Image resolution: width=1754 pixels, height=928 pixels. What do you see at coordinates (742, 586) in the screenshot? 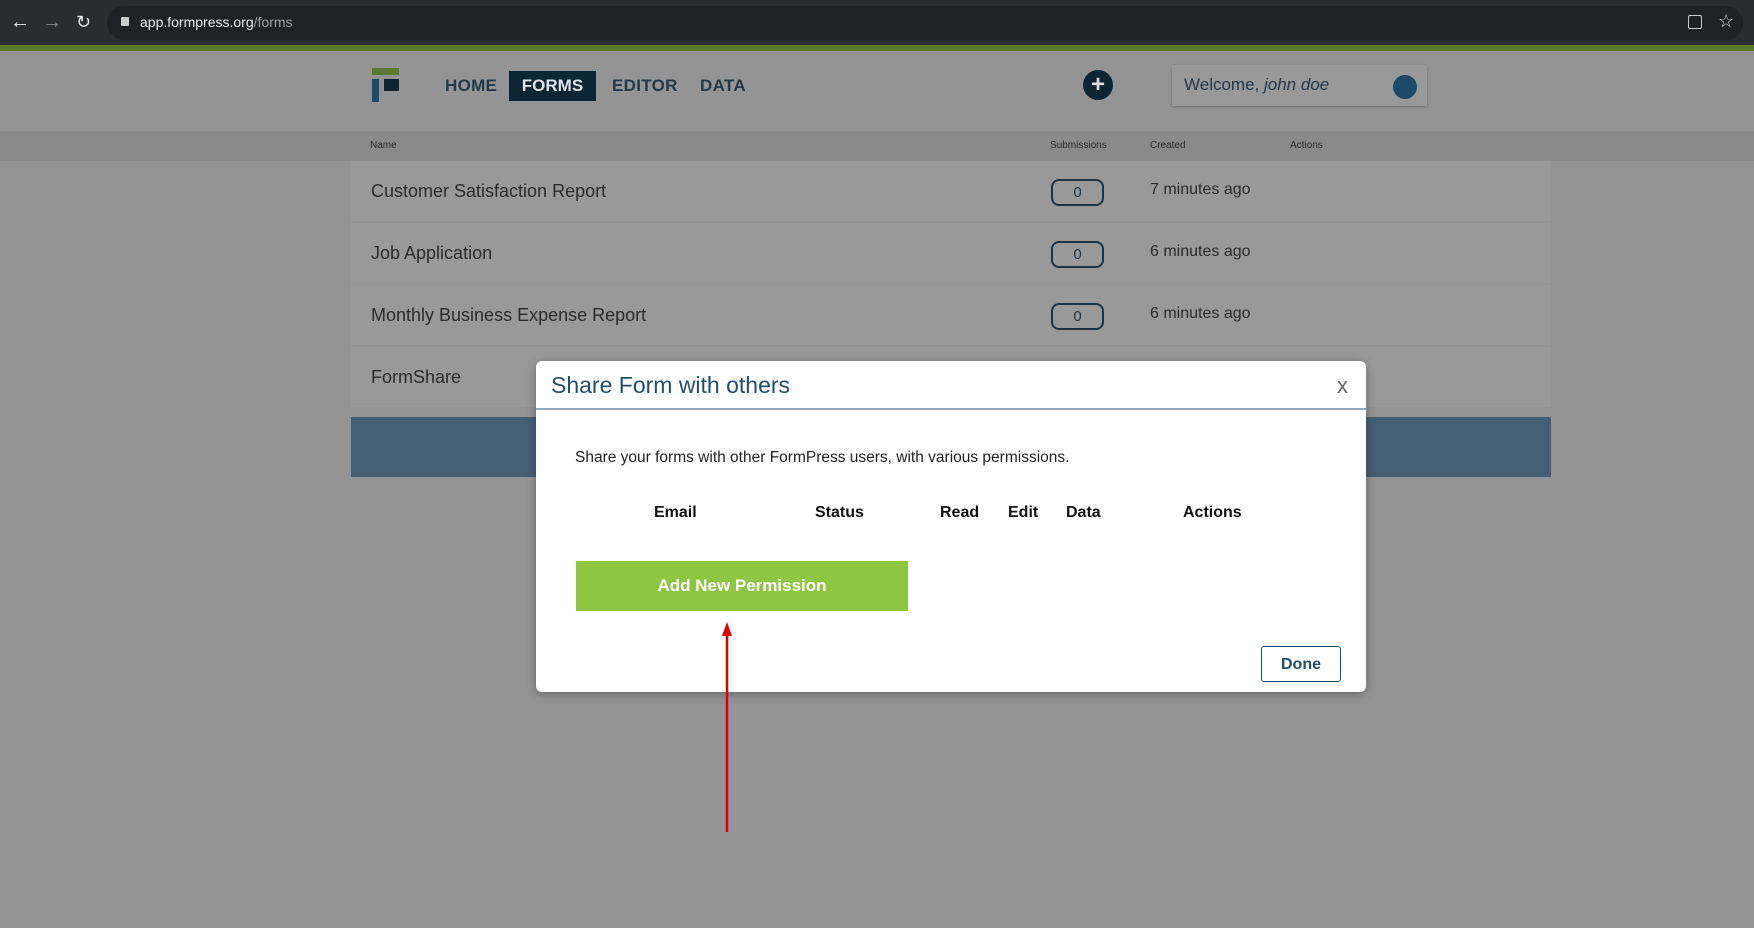
I see `add-new-permission-button: Add New Permission` at bounding box center [742, 586].